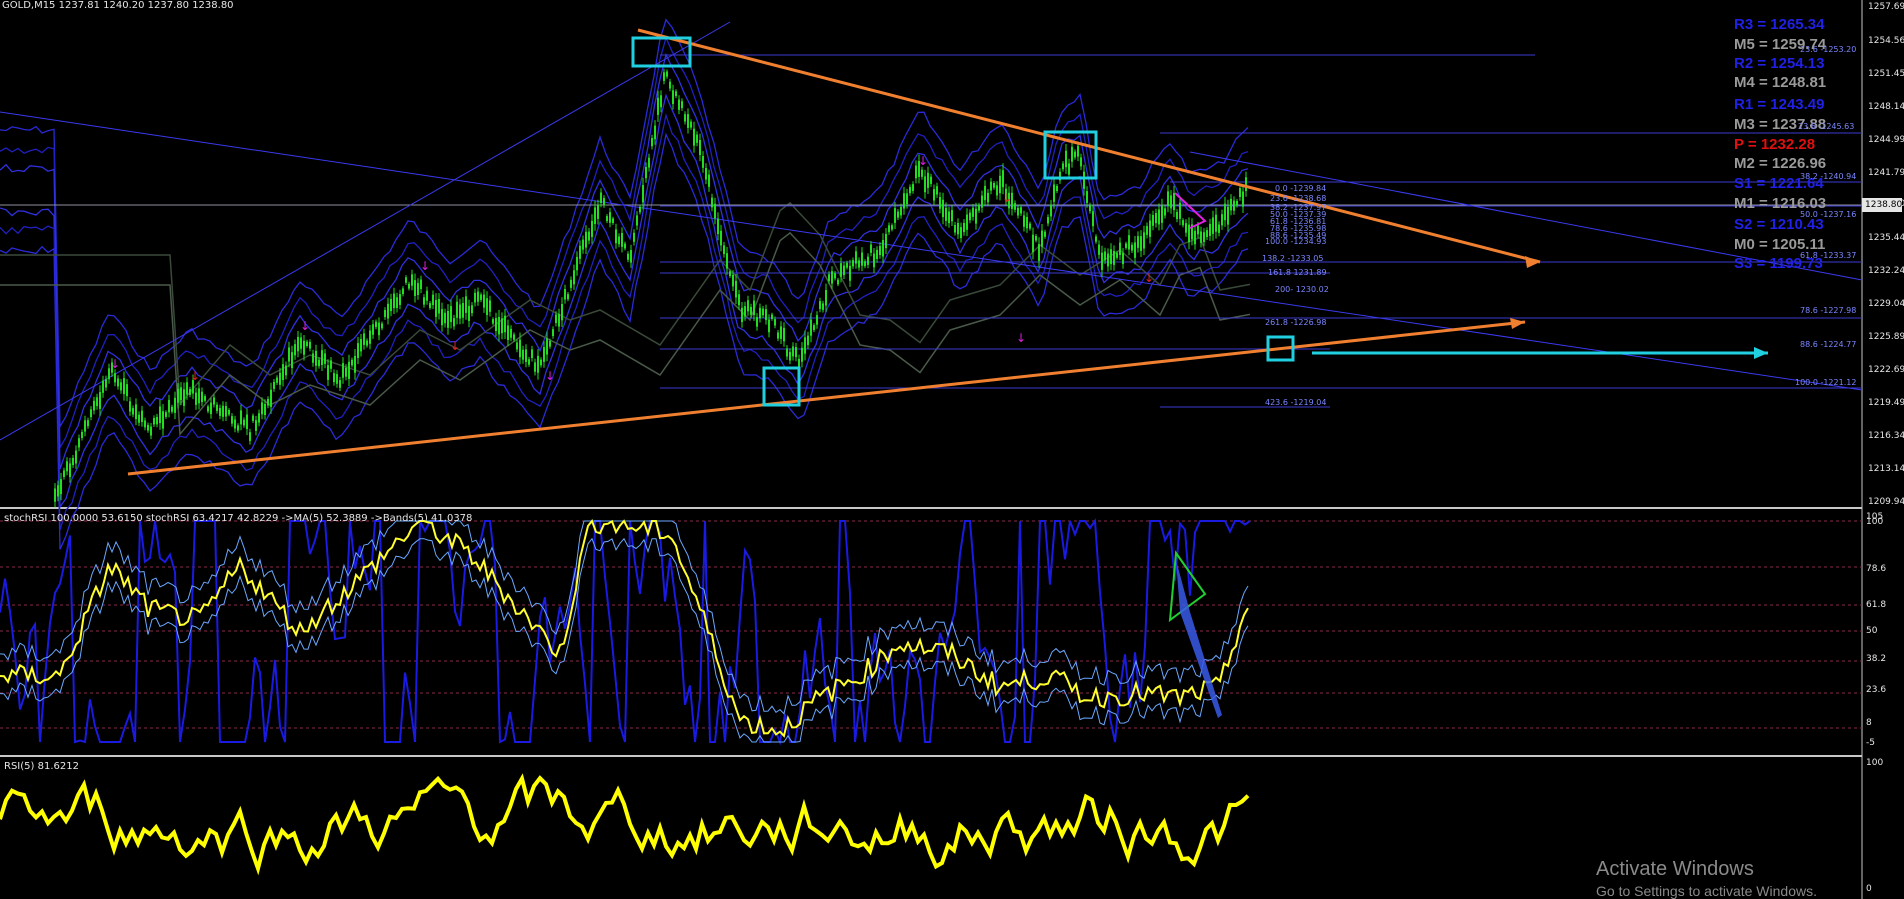 The image size is (1904, 899). What do you see at coordinates (1675, 869) in the screenshot?
I see `activation-watermark-title: Activate Windows` at bounding box center [1675, 869].